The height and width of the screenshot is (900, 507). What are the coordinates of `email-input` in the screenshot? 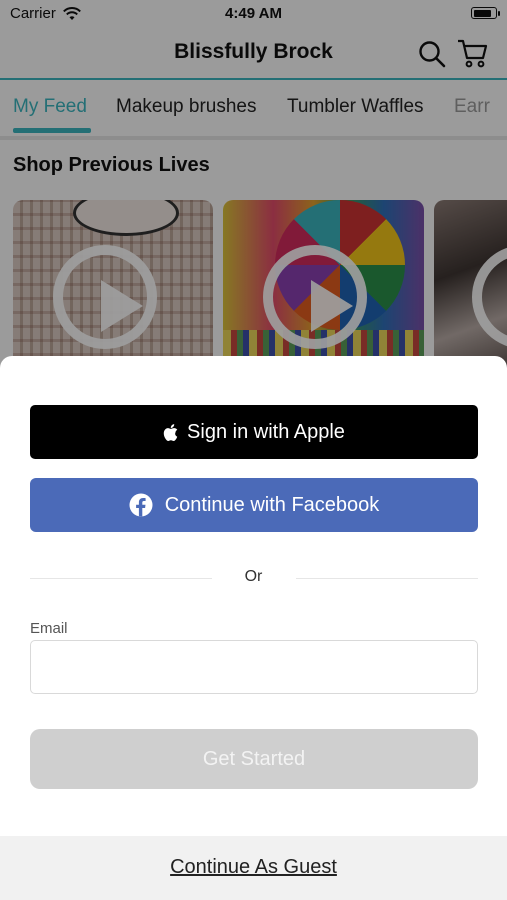 It's located at (254, 667).